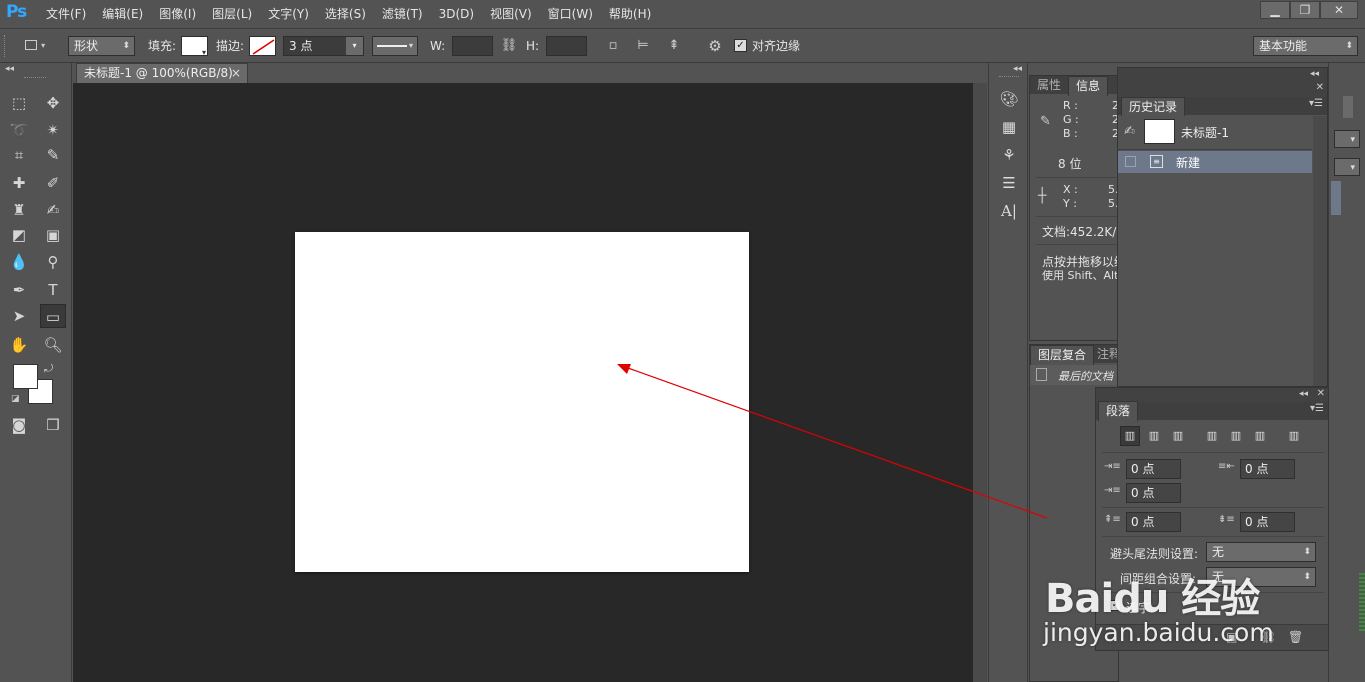 The width and height of the screenshot is (1365, 682). What do you see at coordinates (643, 46) in the screenshot?
I see `path-alignment-icon: ⊨` at bounding box center [643, 46].